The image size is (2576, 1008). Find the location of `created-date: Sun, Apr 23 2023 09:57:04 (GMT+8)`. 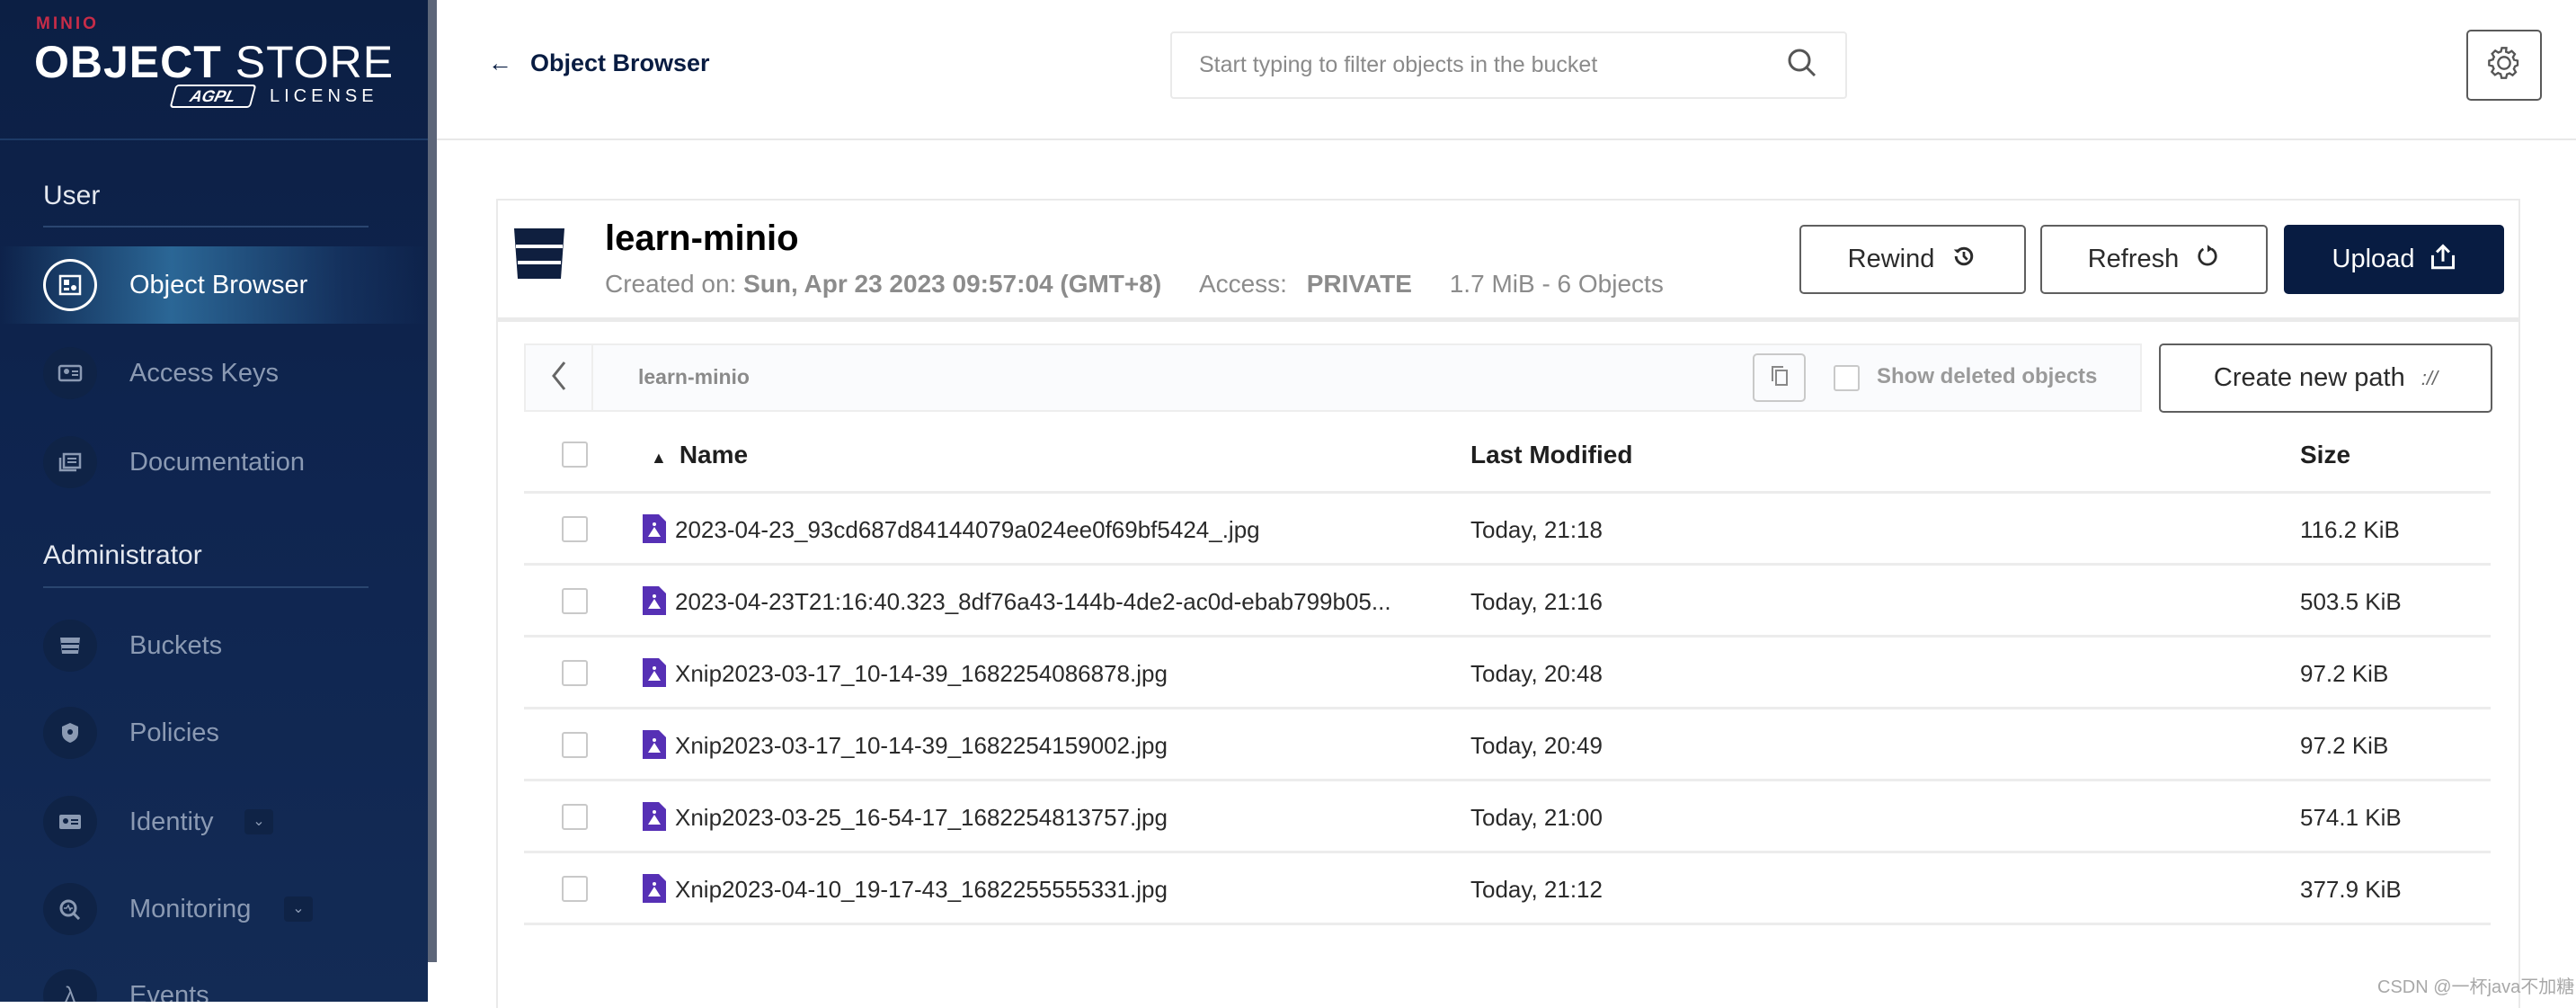

created-date: Sun, Apr 23 2023 09:57:04 (GMT+8) is located at coordinates (952, 284).